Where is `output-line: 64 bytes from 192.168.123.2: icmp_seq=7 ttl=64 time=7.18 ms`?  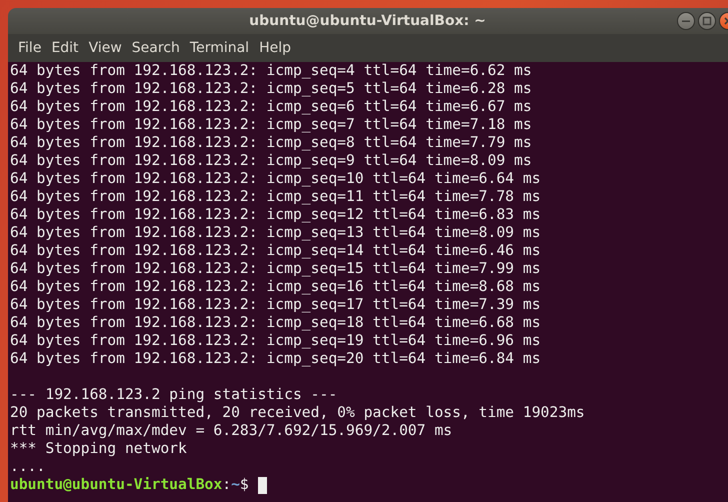
output-line: 64 bytes from 192.168.123.2: icmp_seq=7 ttl=64 time=7.18 ms is located at coordinates (271, 125).